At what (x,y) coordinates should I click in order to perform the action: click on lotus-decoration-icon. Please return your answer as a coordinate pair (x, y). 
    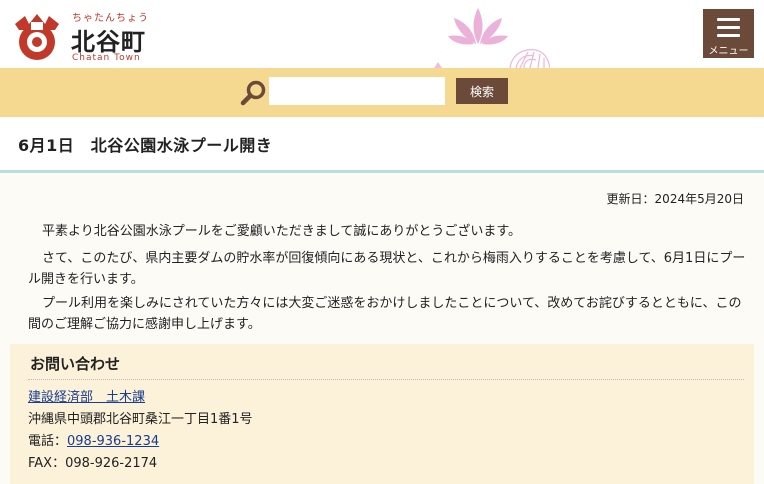
    Looking at the image, I should click on (492, 38).